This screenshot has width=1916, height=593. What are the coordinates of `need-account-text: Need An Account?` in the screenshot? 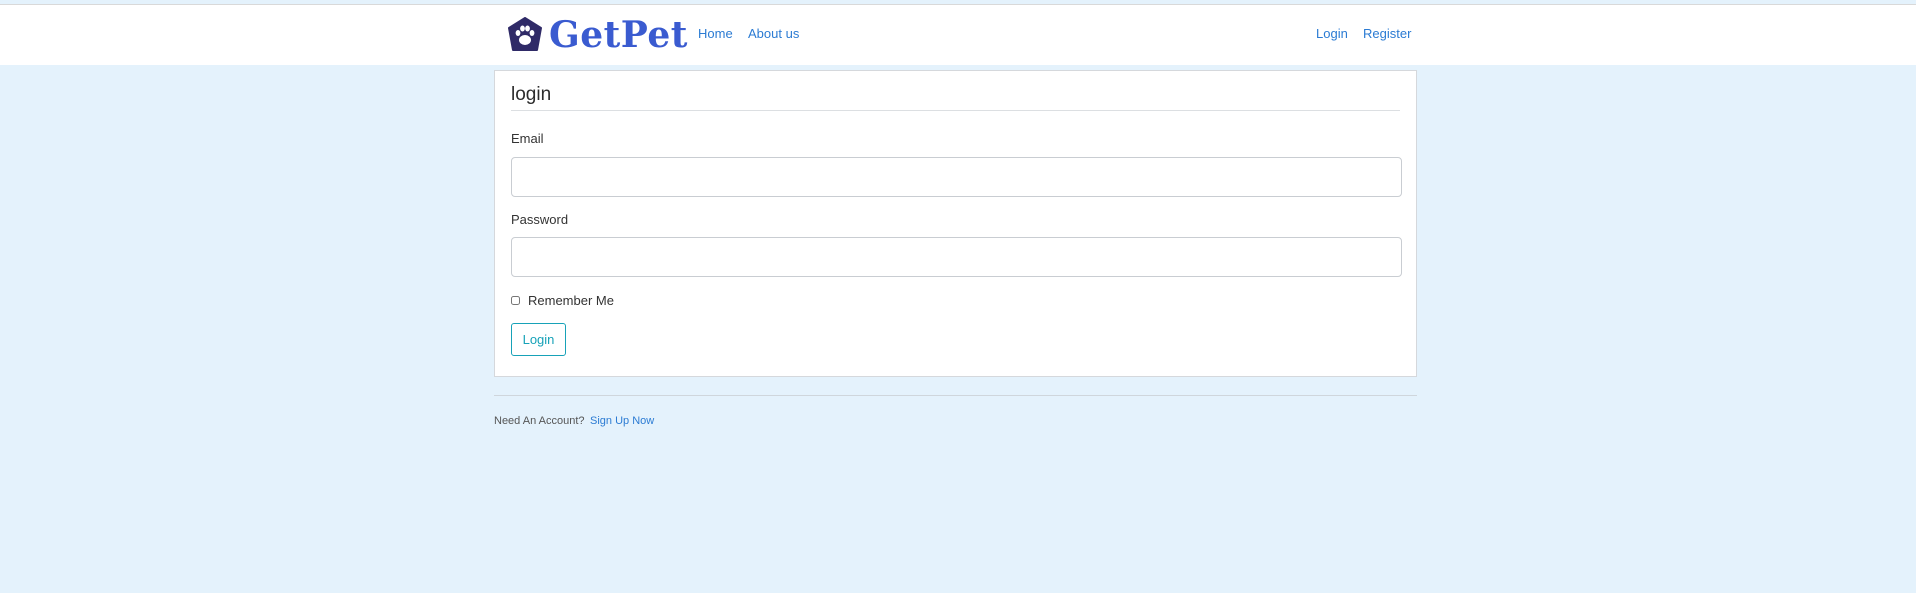 It's located at (539, 421).